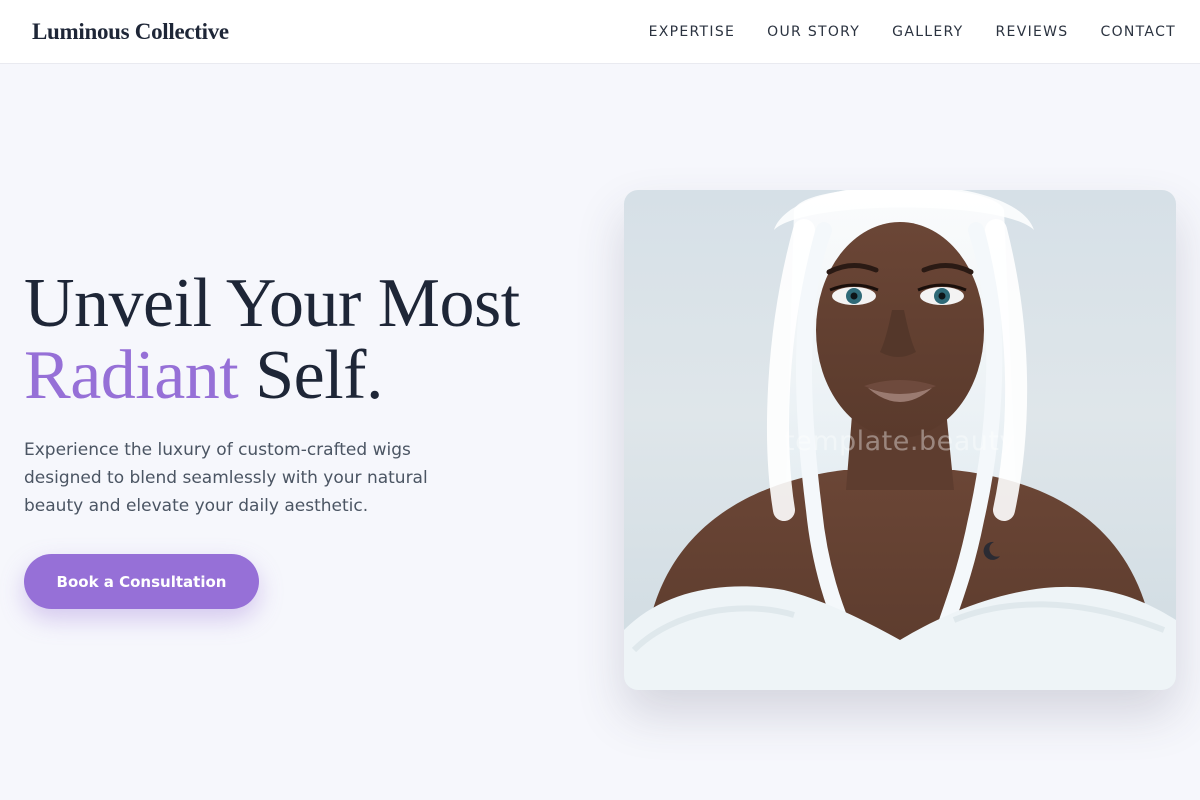  Describe the element at coordinates (310, 375) in the screenshot. I see `headline-line-2-rest: Self.` at that location.